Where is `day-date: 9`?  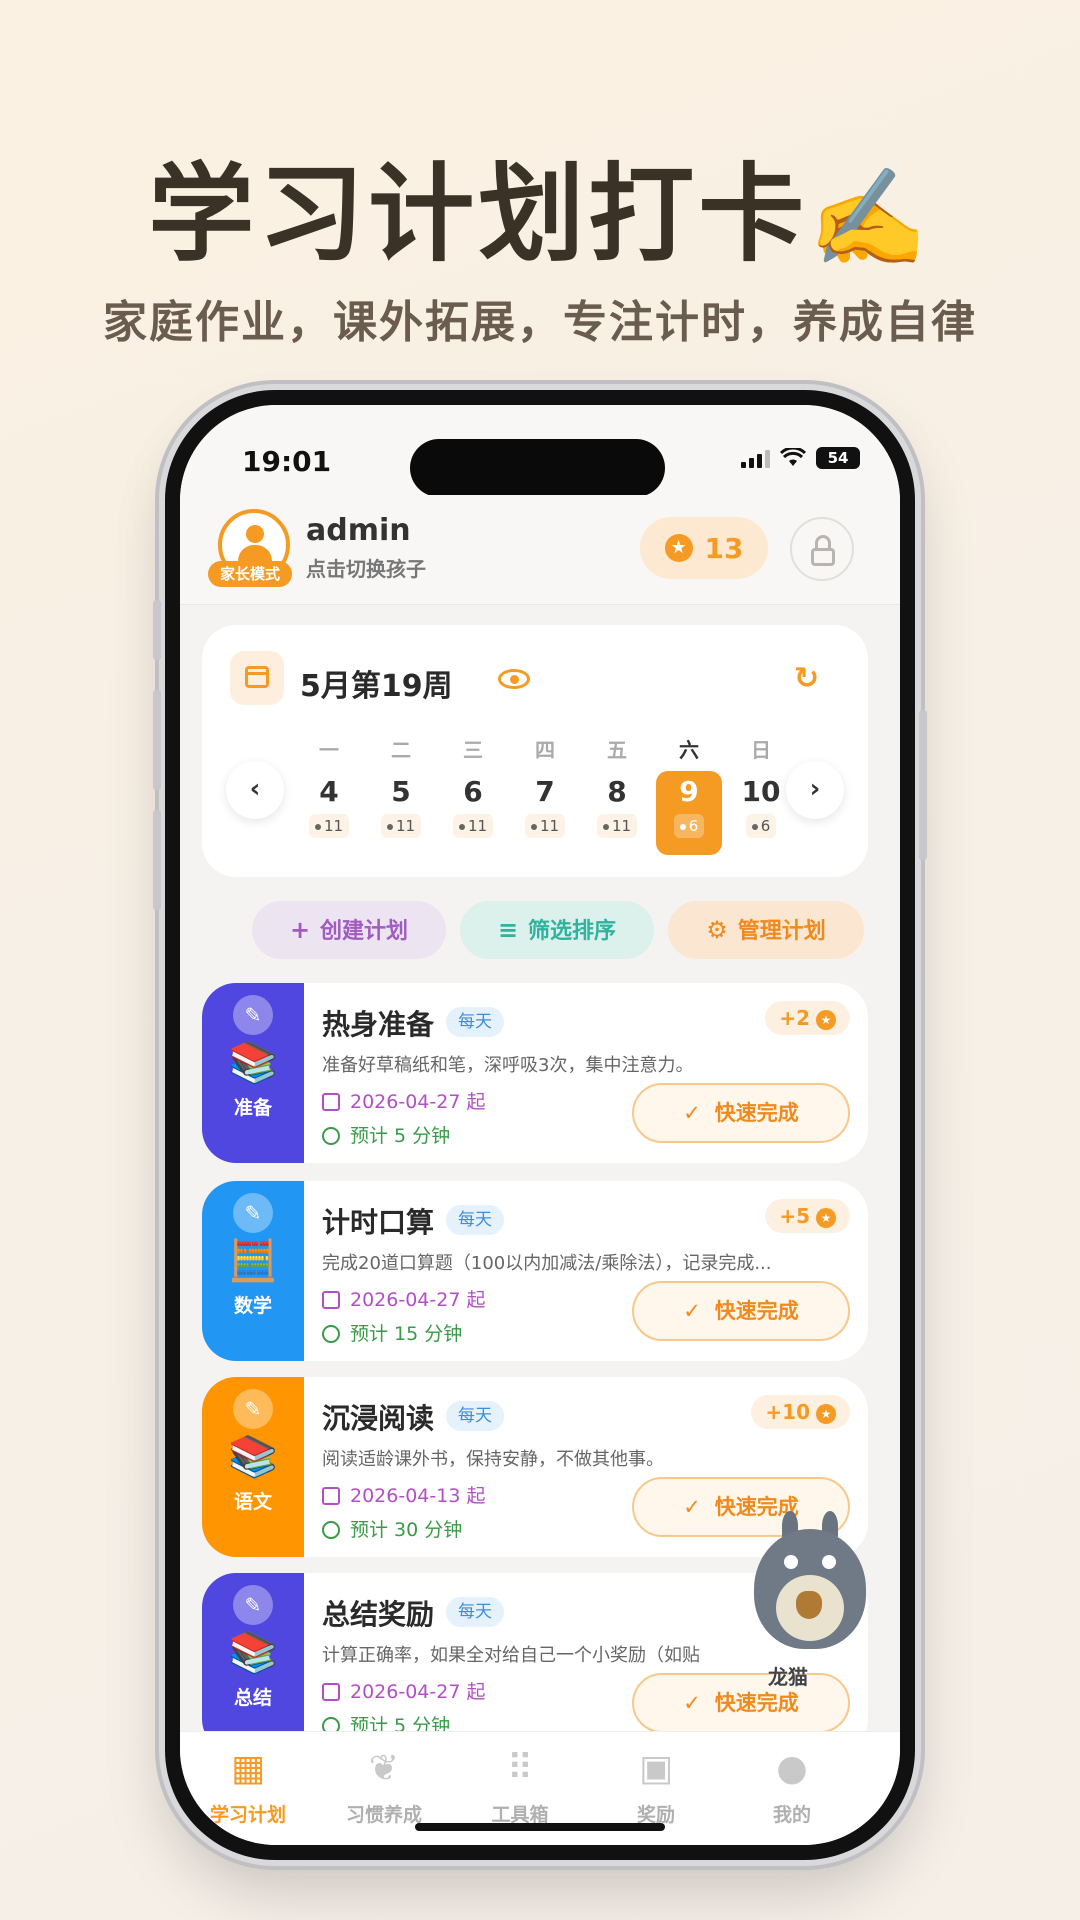
day-date: 9 is located at coordinates (689, 791).